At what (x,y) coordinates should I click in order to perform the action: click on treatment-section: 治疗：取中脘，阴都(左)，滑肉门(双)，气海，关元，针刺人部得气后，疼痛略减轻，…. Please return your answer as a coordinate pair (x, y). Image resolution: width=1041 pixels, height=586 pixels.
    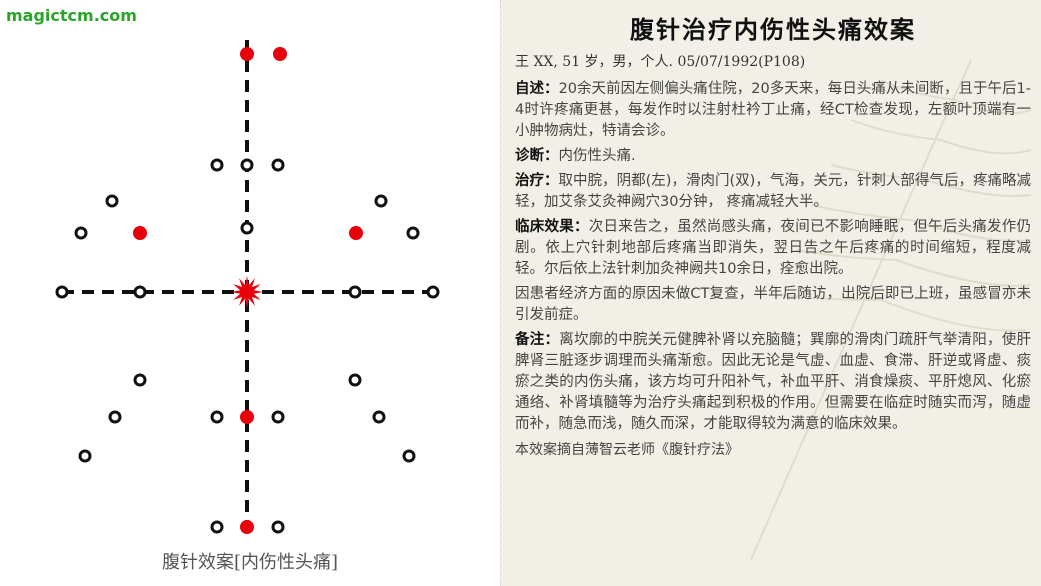
    Looking at the image, I should click on (773, 192).